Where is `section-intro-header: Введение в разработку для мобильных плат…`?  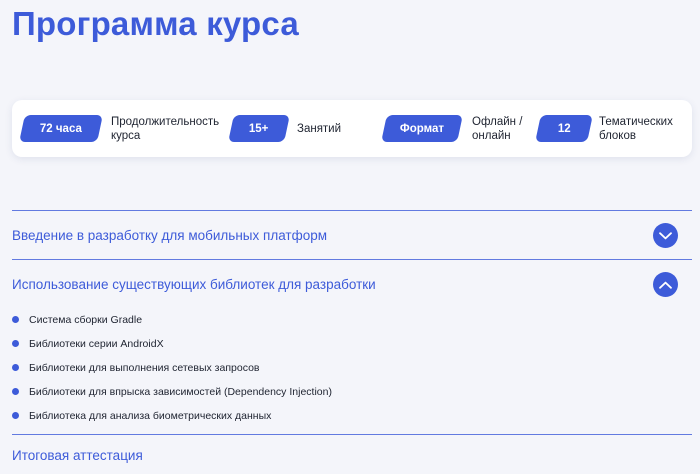 section-intro-header: Введение в разработку для мобильных плат… is located at coordinates (352, 235).